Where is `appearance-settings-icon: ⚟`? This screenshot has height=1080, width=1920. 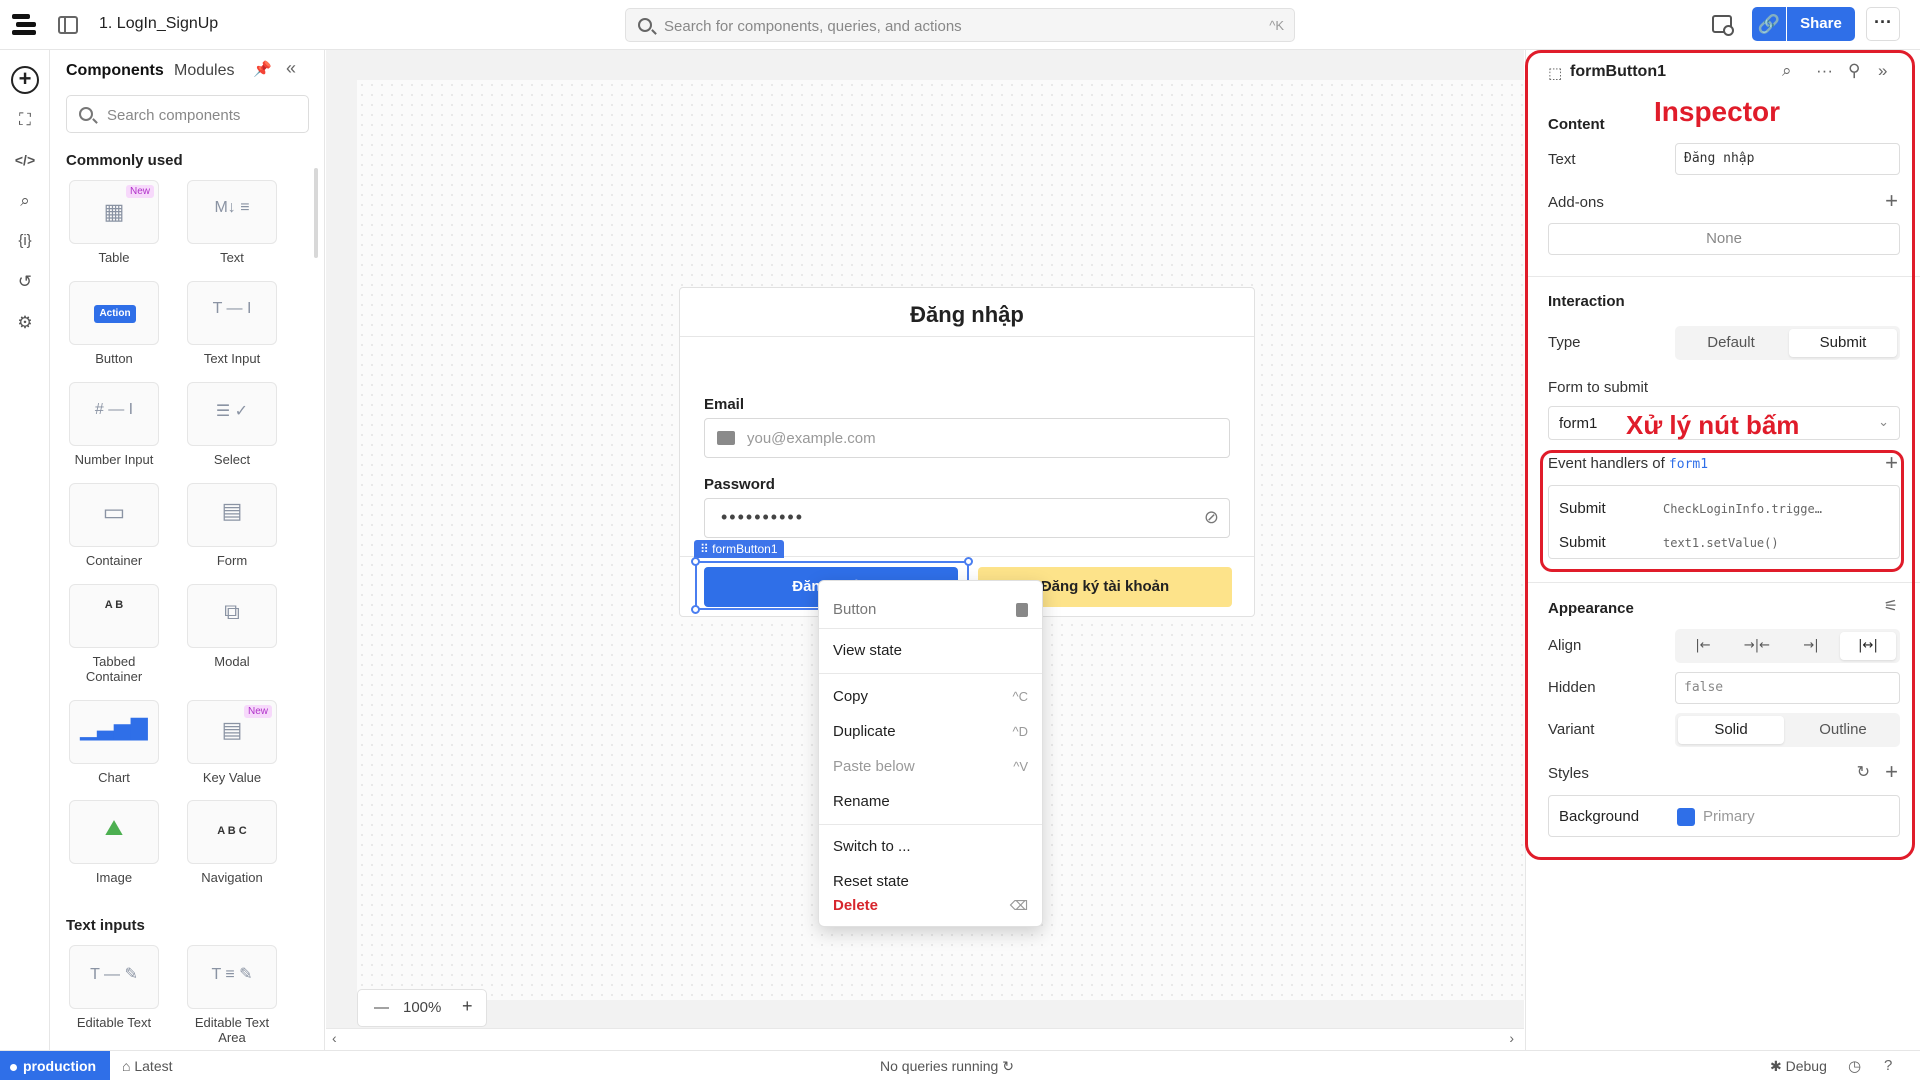
appearance-settings-icon: ⚟ is located at coordinates (1891, 606).